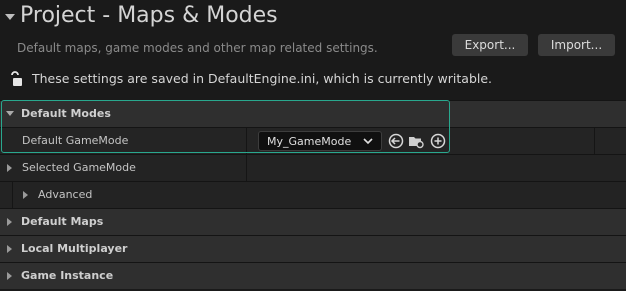 Image resolution: width=626 pixels, height=291 pixels. I want to click on category-local-multiplayer: Local Multiplayer, so click(313, 248).